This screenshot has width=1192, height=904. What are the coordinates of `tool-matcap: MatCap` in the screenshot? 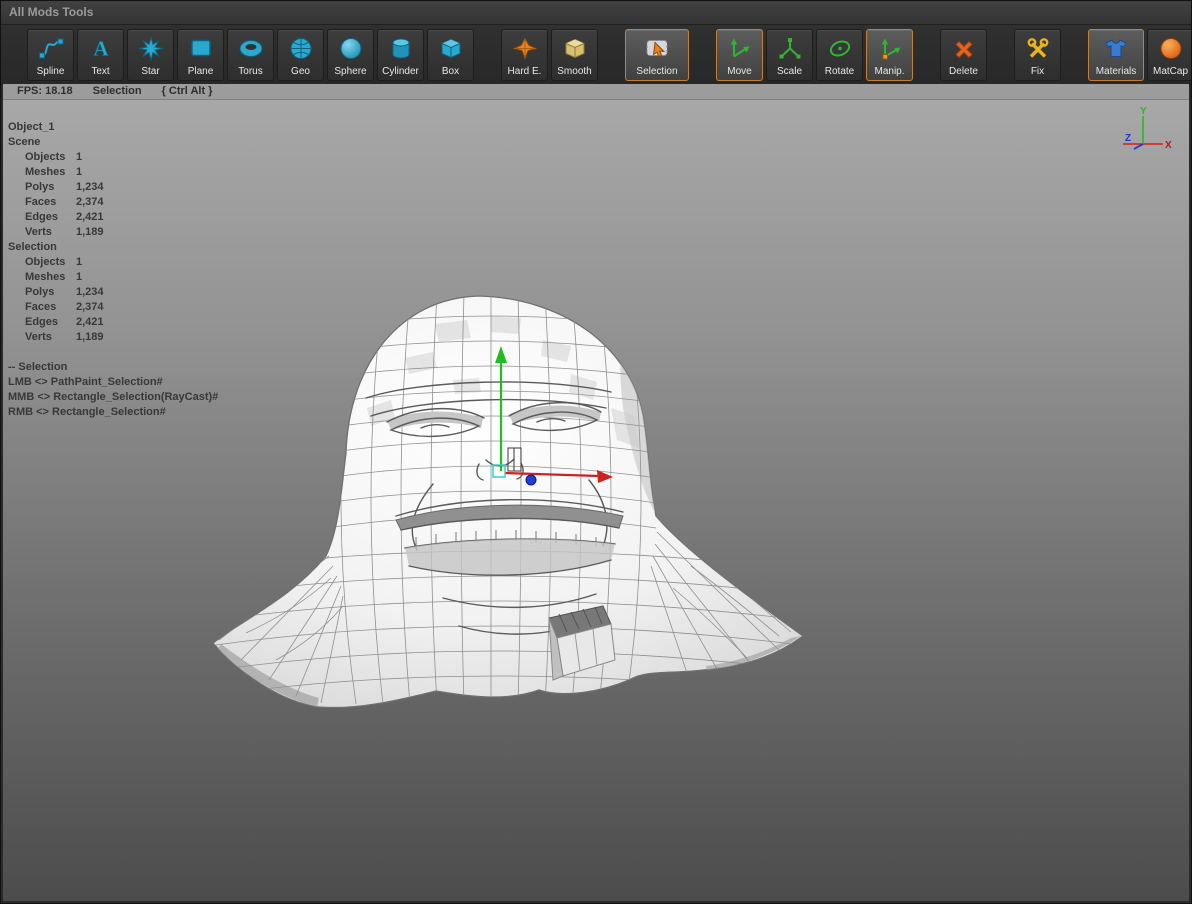 It's located at (1169, 54).